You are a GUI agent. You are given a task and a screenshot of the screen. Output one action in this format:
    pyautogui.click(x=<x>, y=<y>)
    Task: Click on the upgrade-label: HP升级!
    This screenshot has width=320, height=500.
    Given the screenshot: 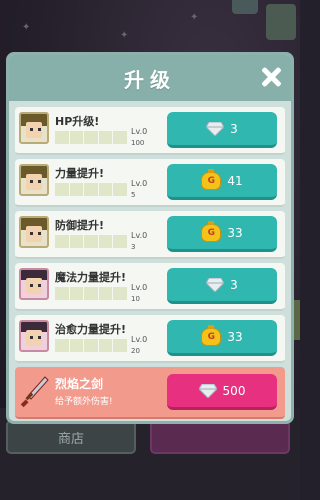 What is the action you would take?
    pyautogui.click(x=77, y=121)
    